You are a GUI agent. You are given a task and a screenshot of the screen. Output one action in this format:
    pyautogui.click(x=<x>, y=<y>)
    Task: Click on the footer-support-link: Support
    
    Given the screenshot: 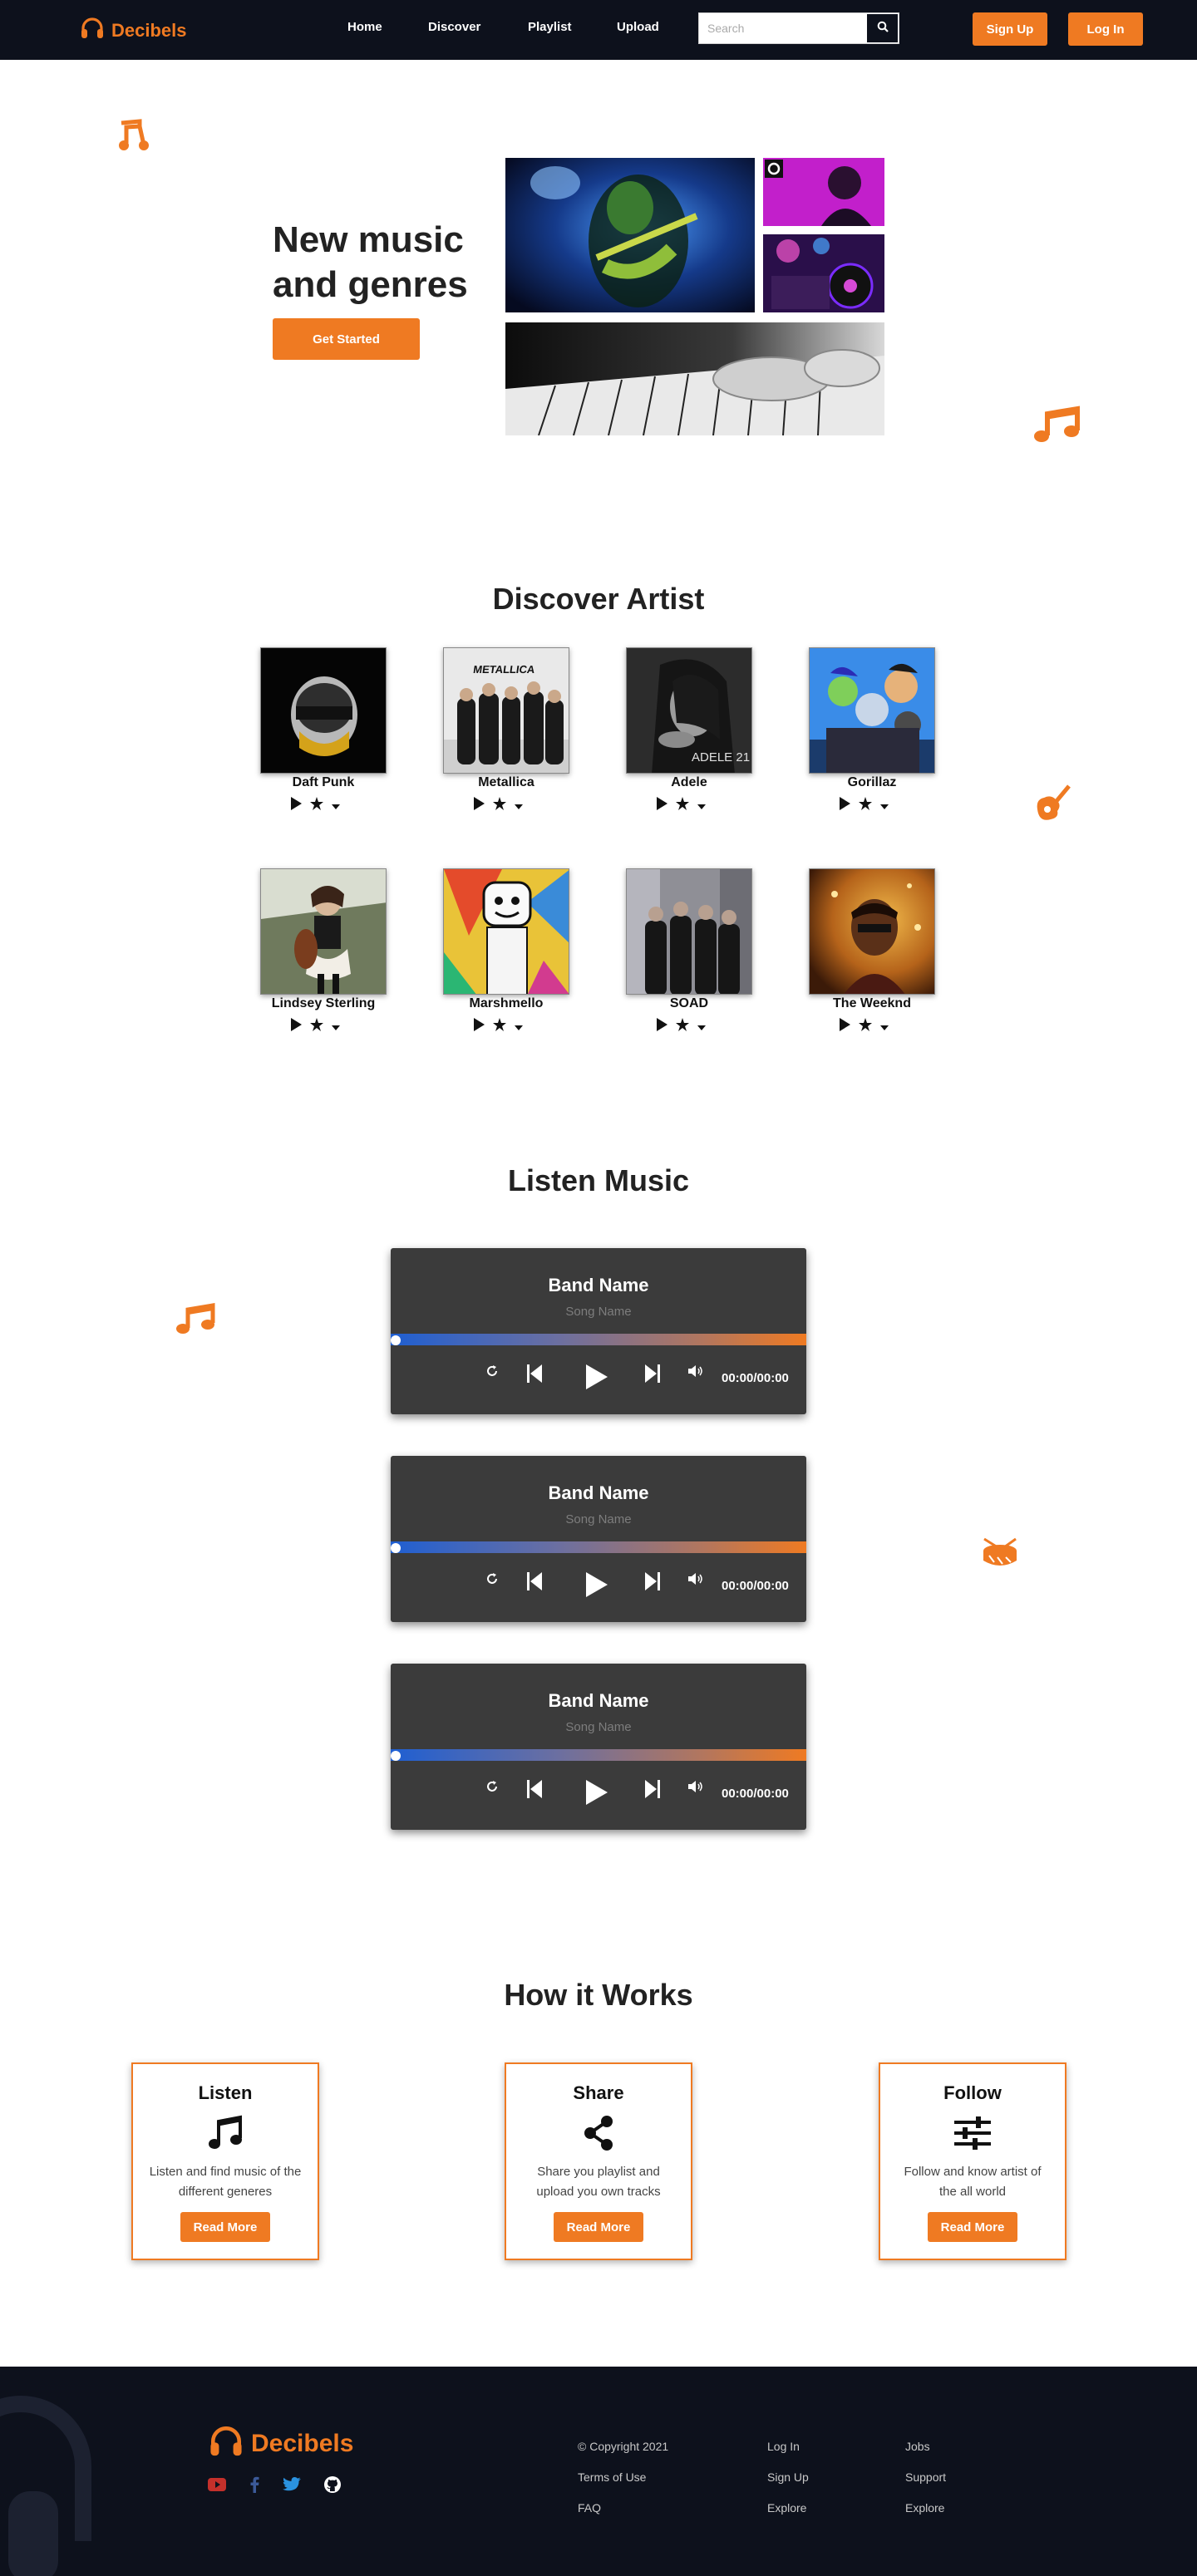 What is the action you would take?
    pyautogui.click(x=925, y=2477)
    